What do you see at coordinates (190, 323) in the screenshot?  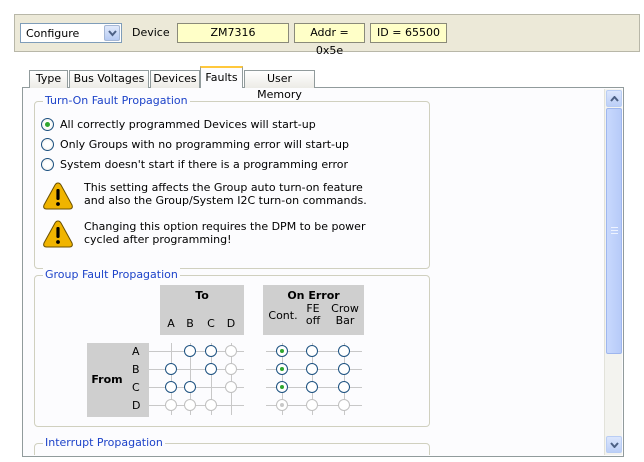 I see `to-col-label: B` at bounding box center [190, 323].